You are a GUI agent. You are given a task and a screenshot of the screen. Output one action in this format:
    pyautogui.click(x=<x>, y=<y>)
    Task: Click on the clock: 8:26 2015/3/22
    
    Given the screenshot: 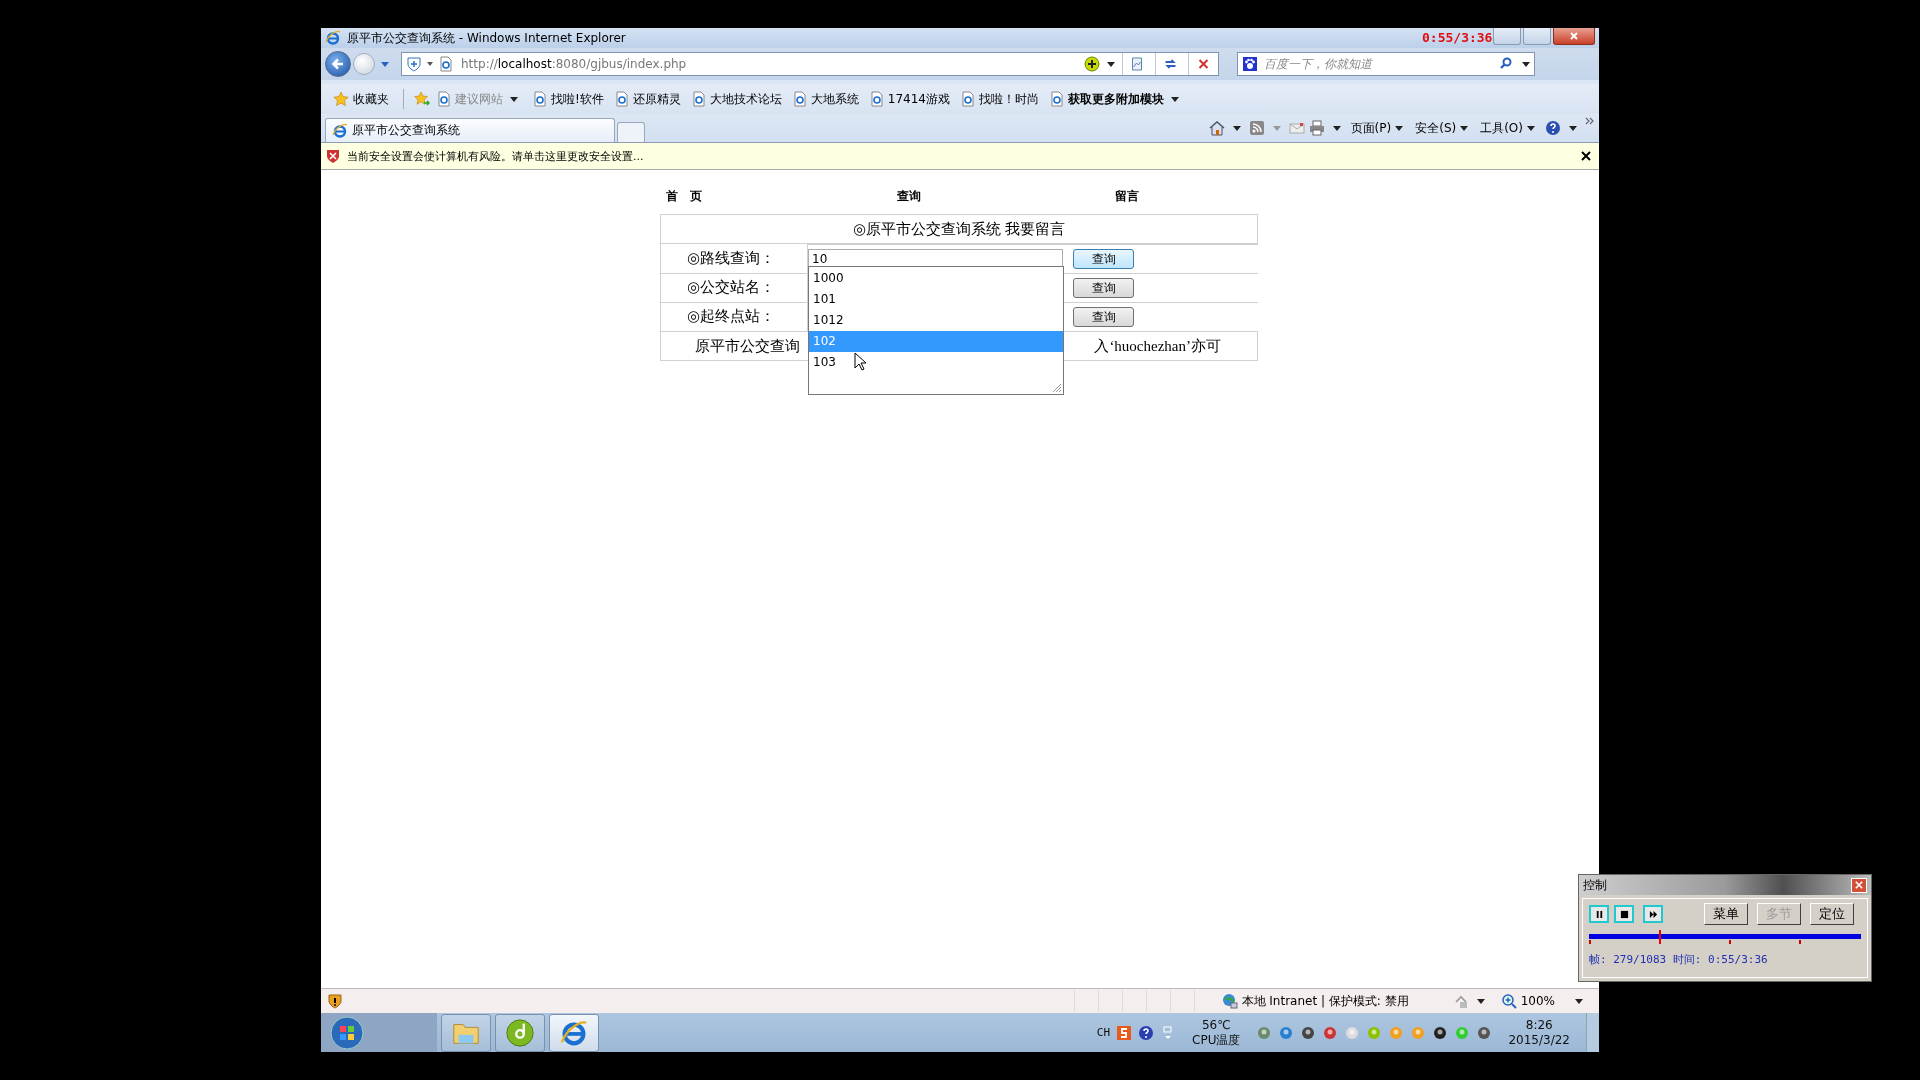 What is the action you would take?
    pyautogui.click(x=1539, y=1032)
    